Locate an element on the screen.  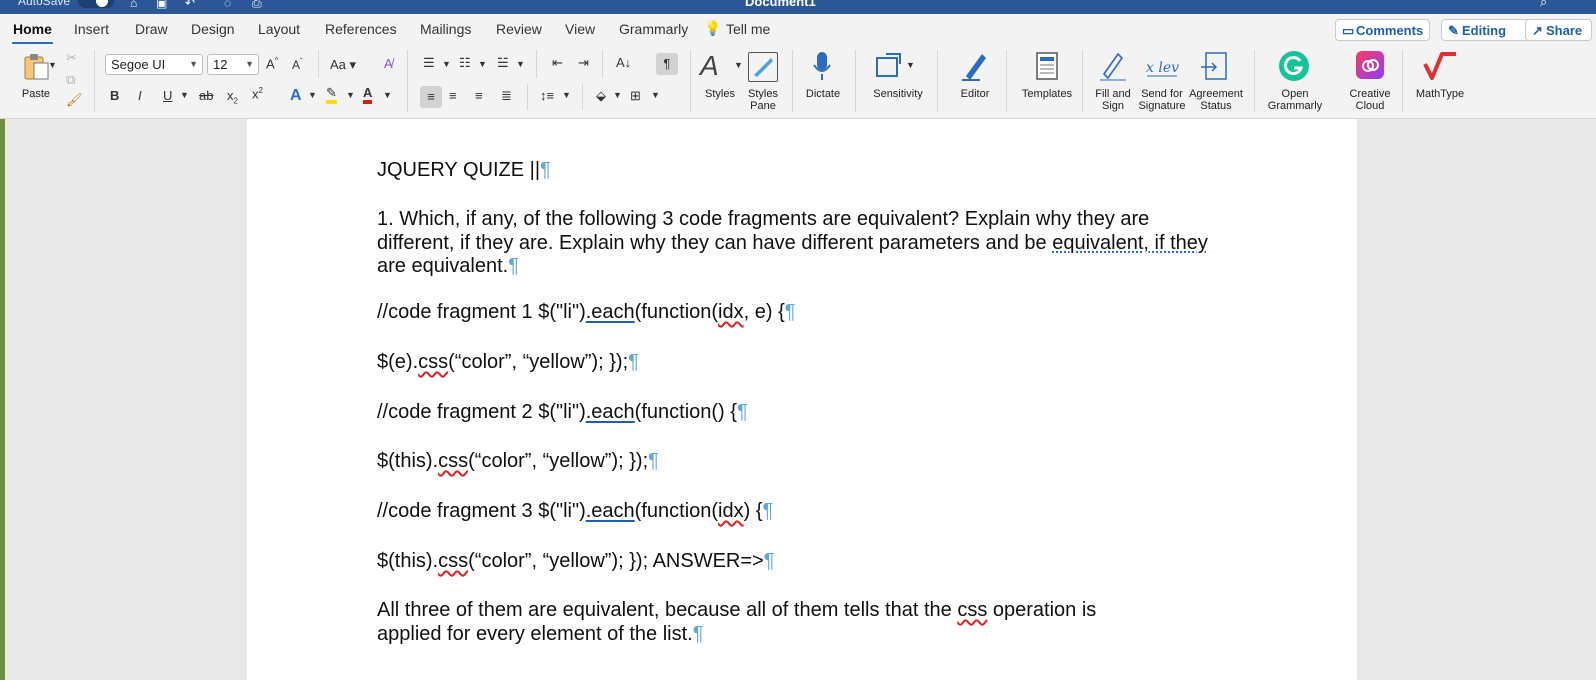
align-center-icon: ≡ is located at coordinates (453, 95).